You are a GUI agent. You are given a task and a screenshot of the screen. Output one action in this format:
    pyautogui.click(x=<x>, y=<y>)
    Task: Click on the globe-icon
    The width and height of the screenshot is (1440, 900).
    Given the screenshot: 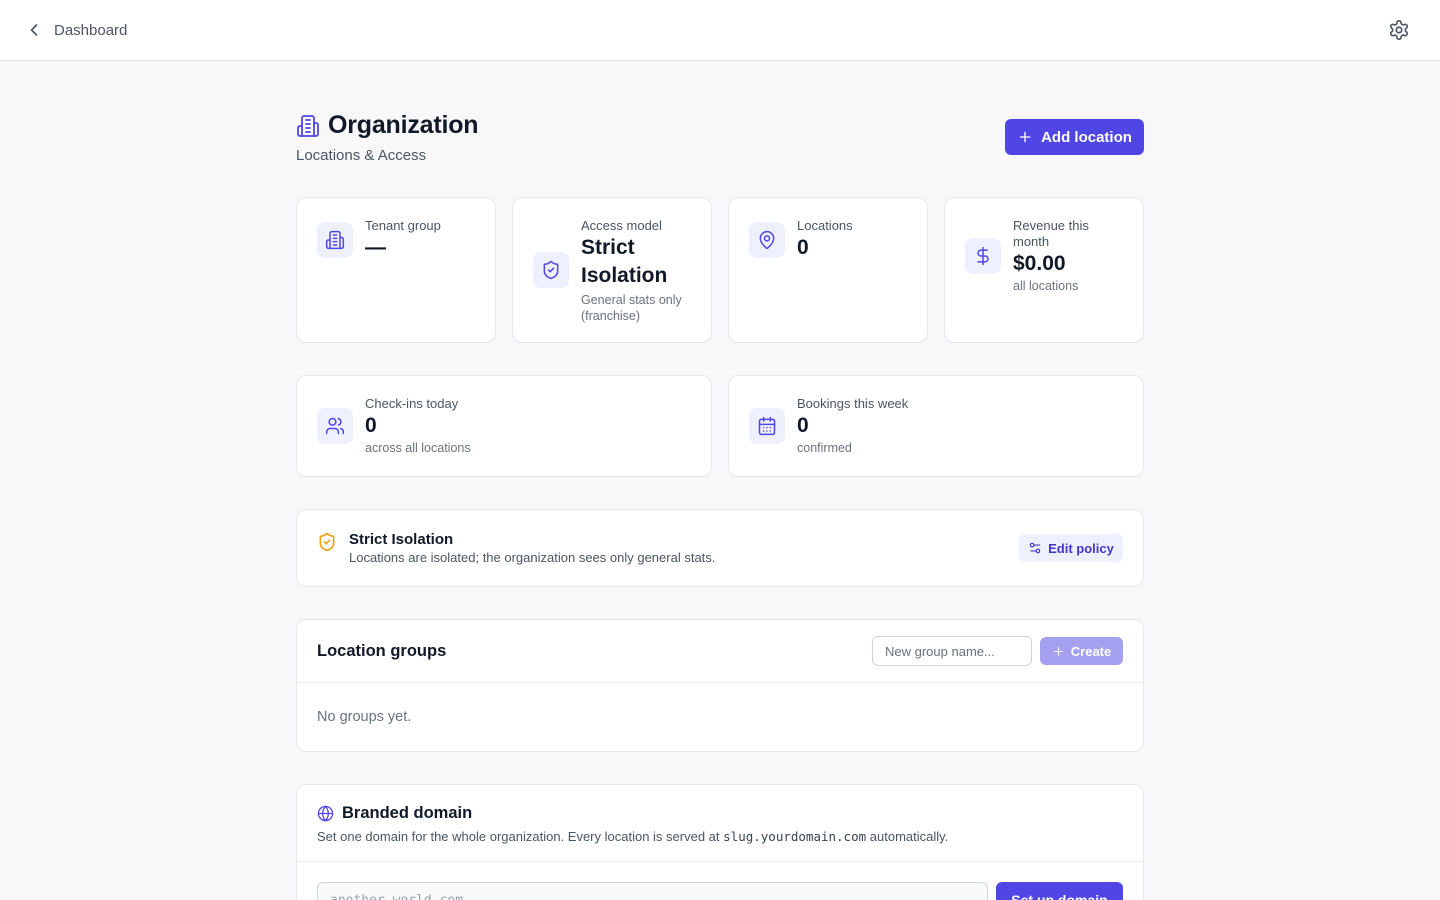 What is the action you would take?
    pyautogui.click(x=325, y=813)
    